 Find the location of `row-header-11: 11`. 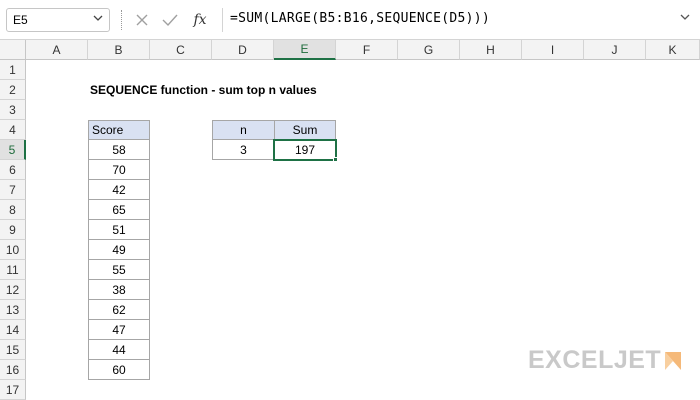

row-header-11: 11 is located at coordinates (13, 270).